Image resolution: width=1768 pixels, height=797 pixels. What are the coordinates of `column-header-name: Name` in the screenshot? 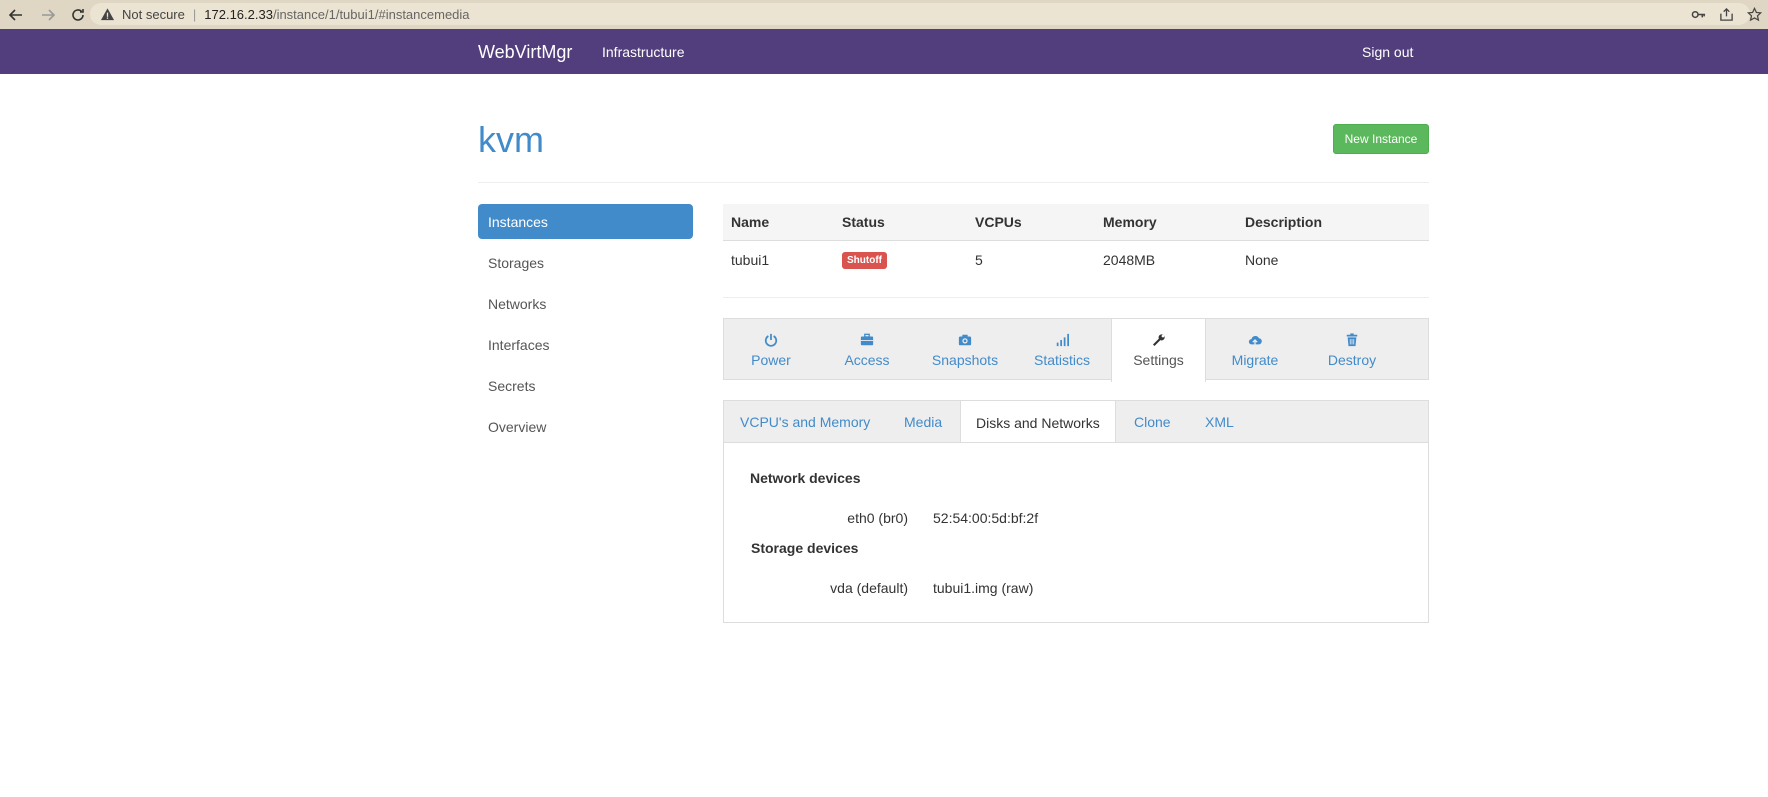 It's located at (750, 222).